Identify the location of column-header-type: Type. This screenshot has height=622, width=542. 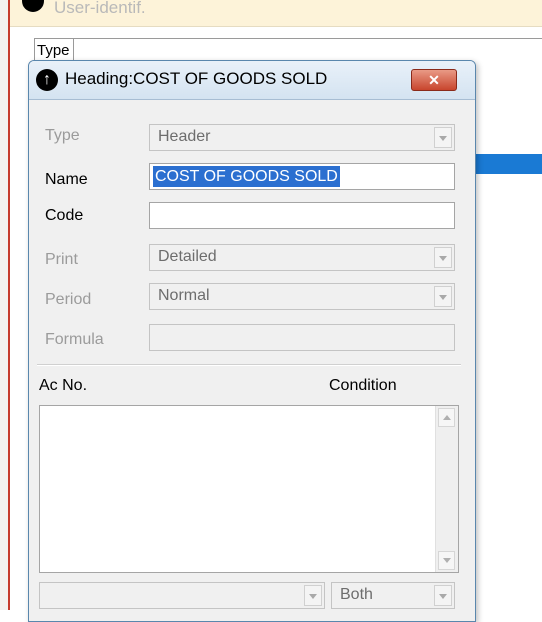
(54, 50).